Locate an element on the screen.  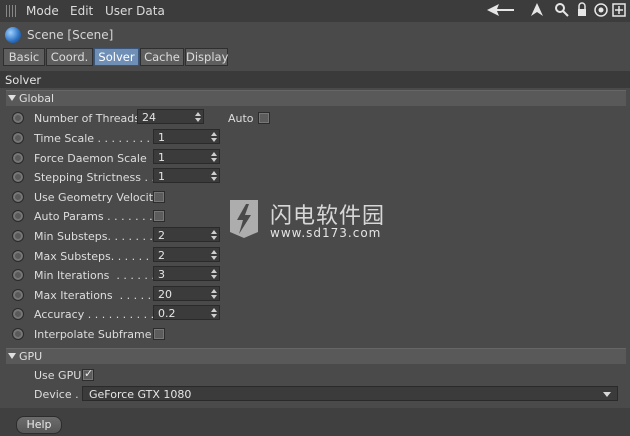
solver-row: Interpolate Subframe is located at coordinates (315, 335).